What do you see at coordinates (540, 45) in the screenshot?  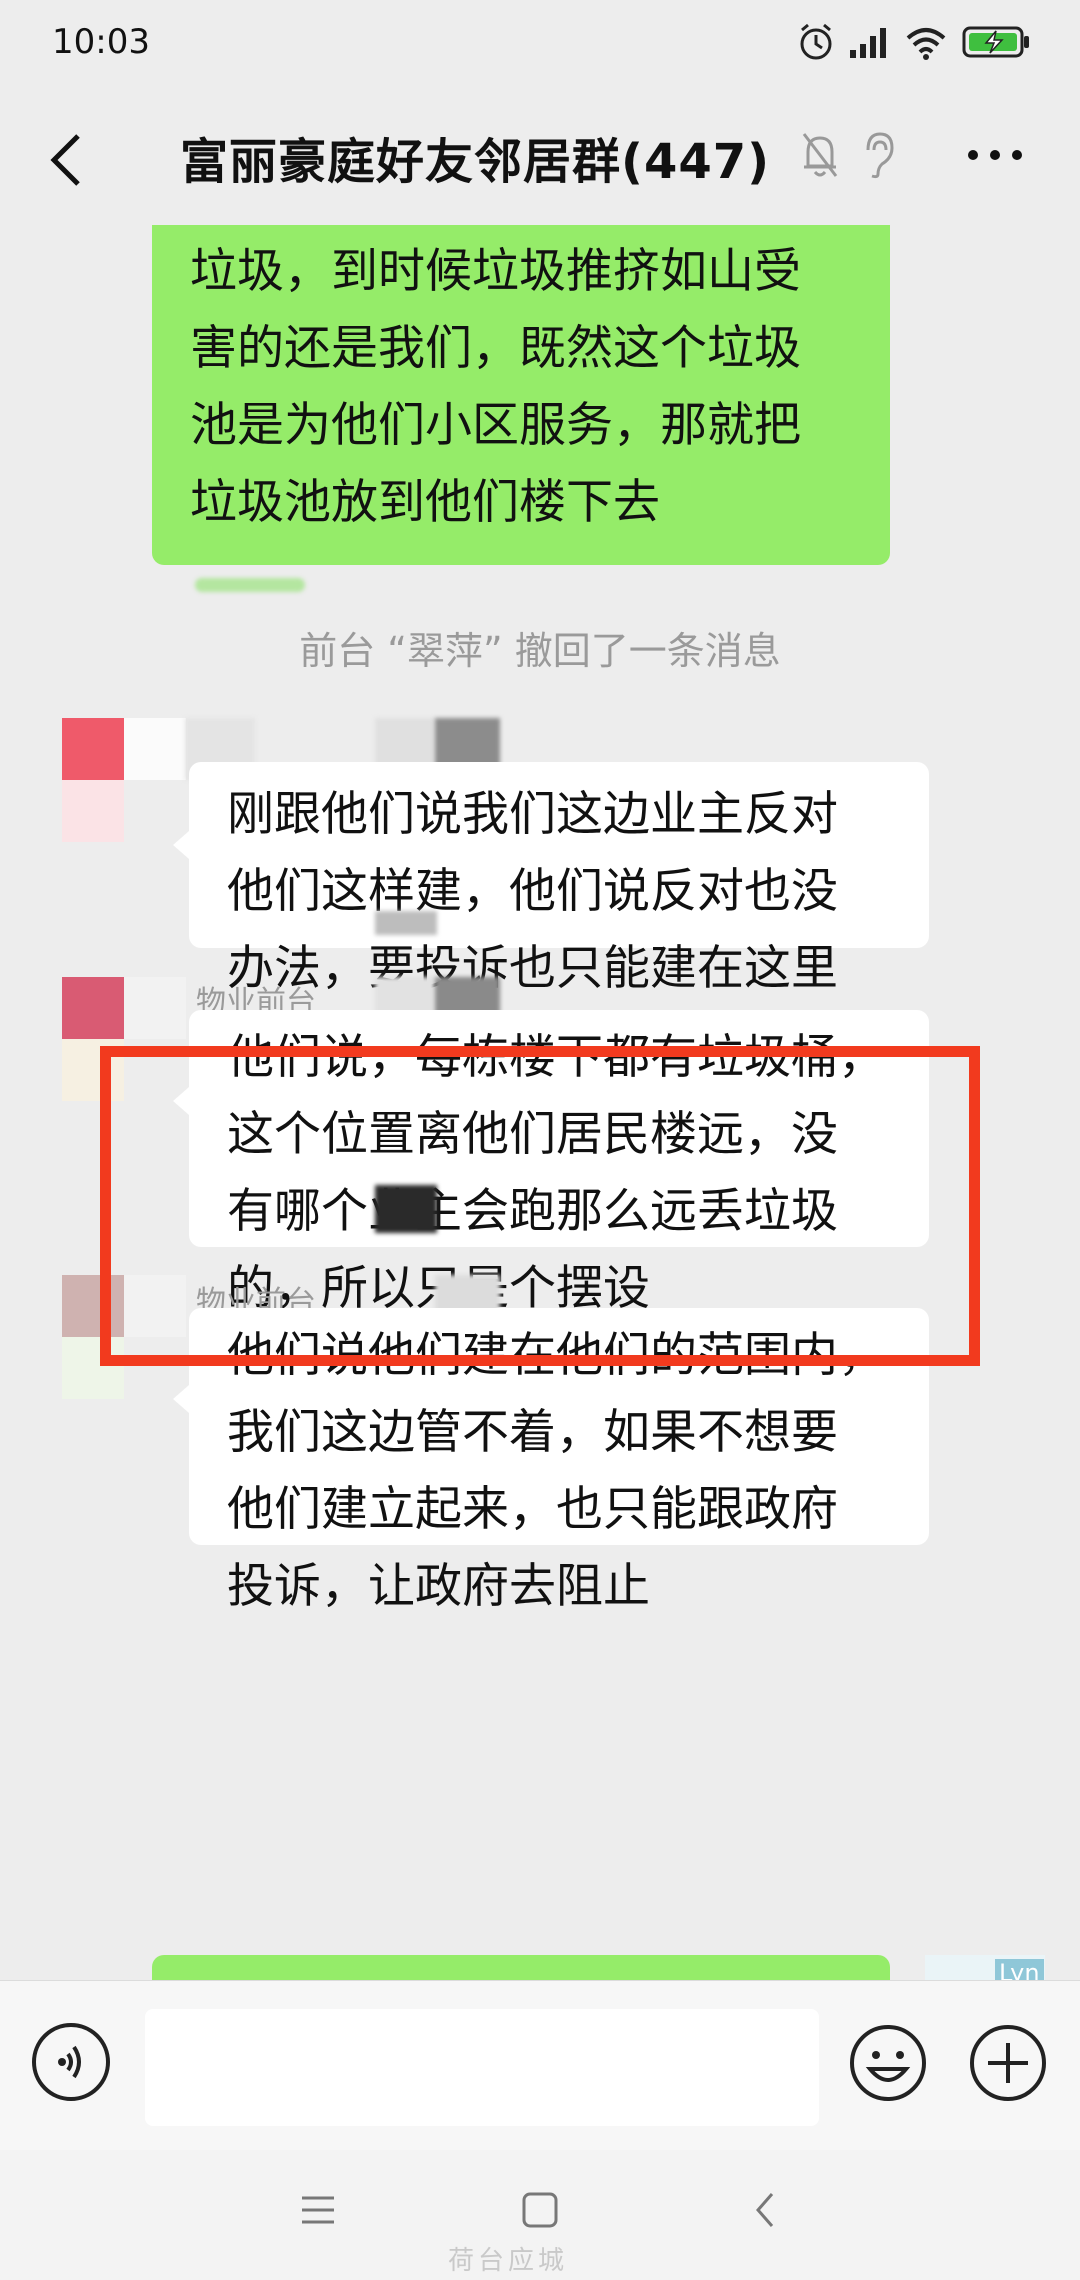 I see `status-bar: 10:03` at bounding box center [540, 45].